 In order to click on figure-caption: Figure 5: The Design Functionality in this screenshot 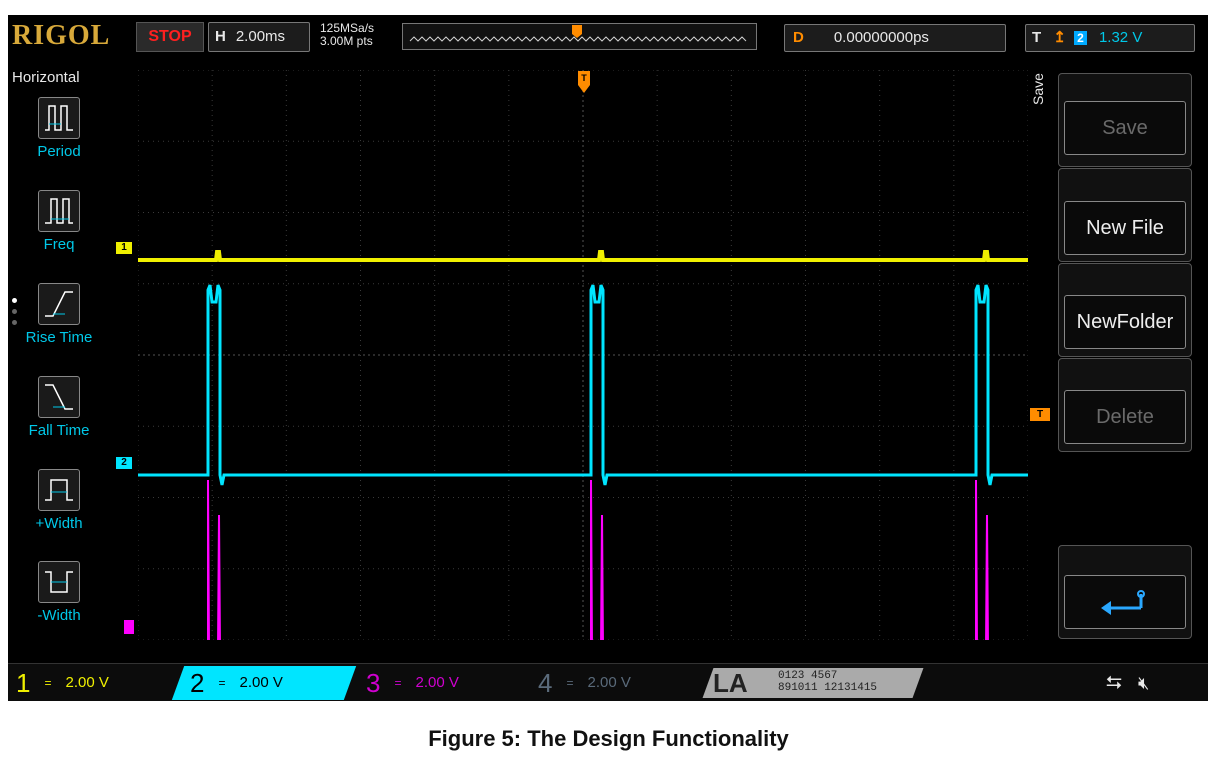, I will do `click(608, 738)`.